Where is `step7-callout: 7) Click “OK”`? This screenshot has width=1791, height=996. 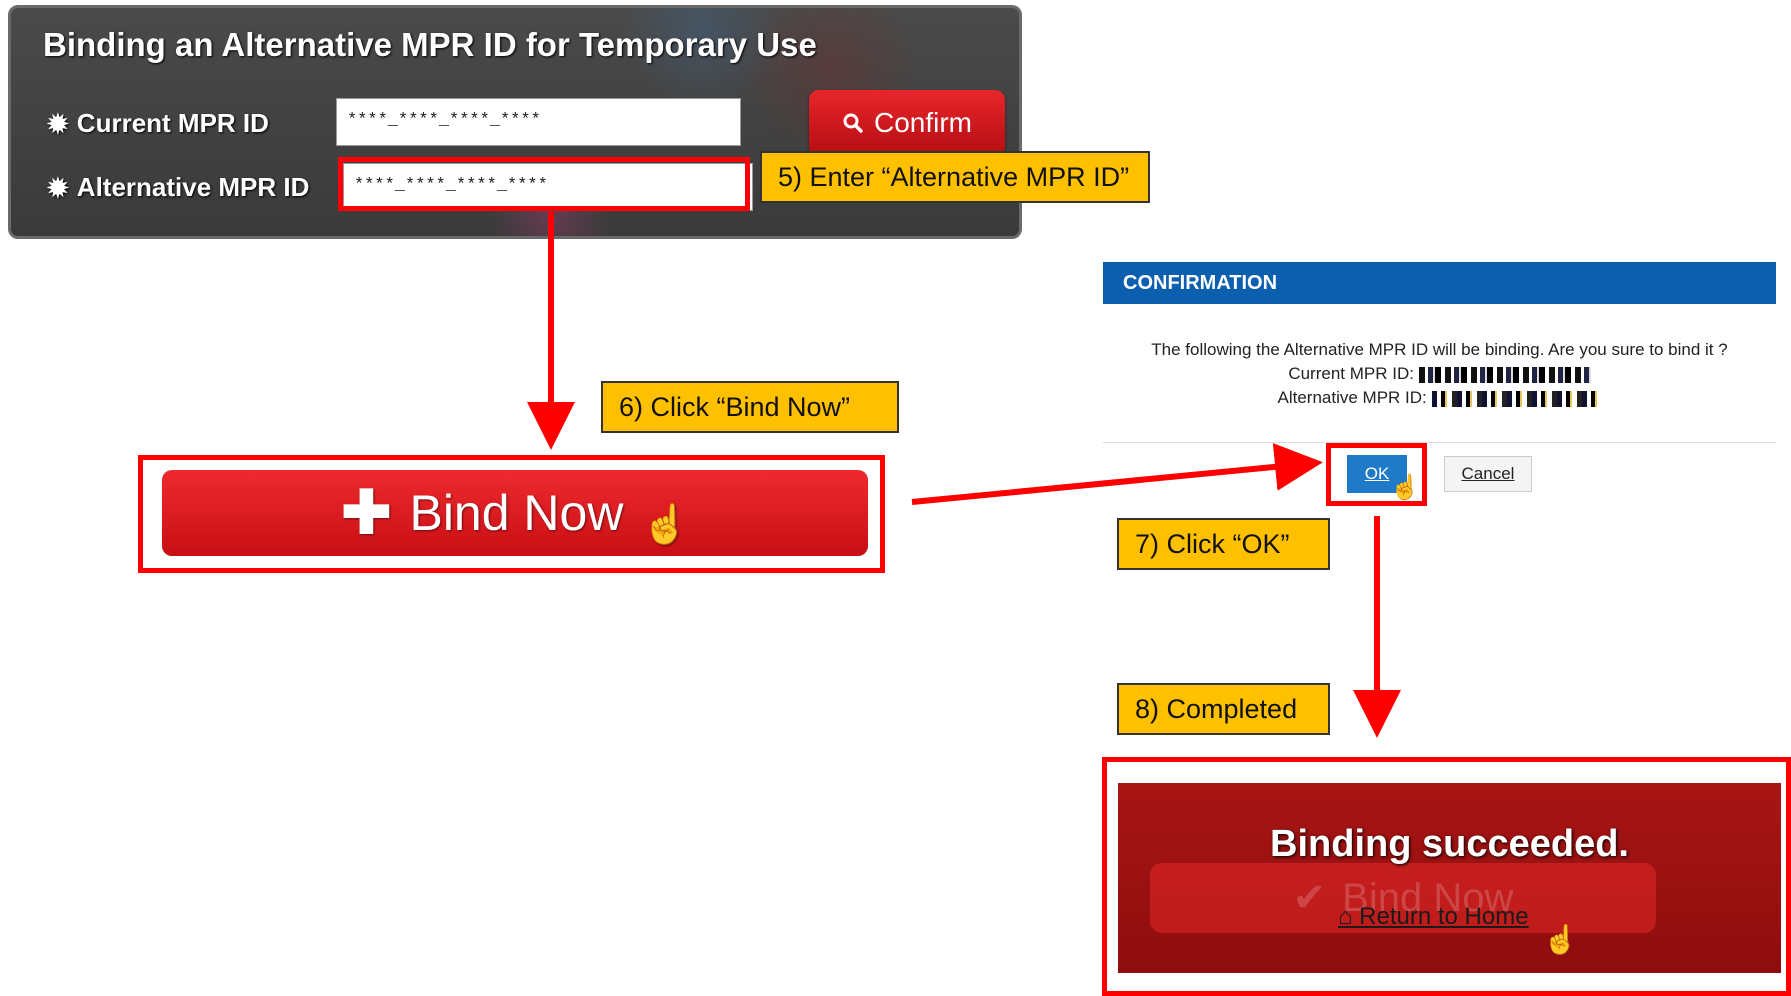
step7-callout: 7) Click “OK” is located at coordinates (1223, 544).